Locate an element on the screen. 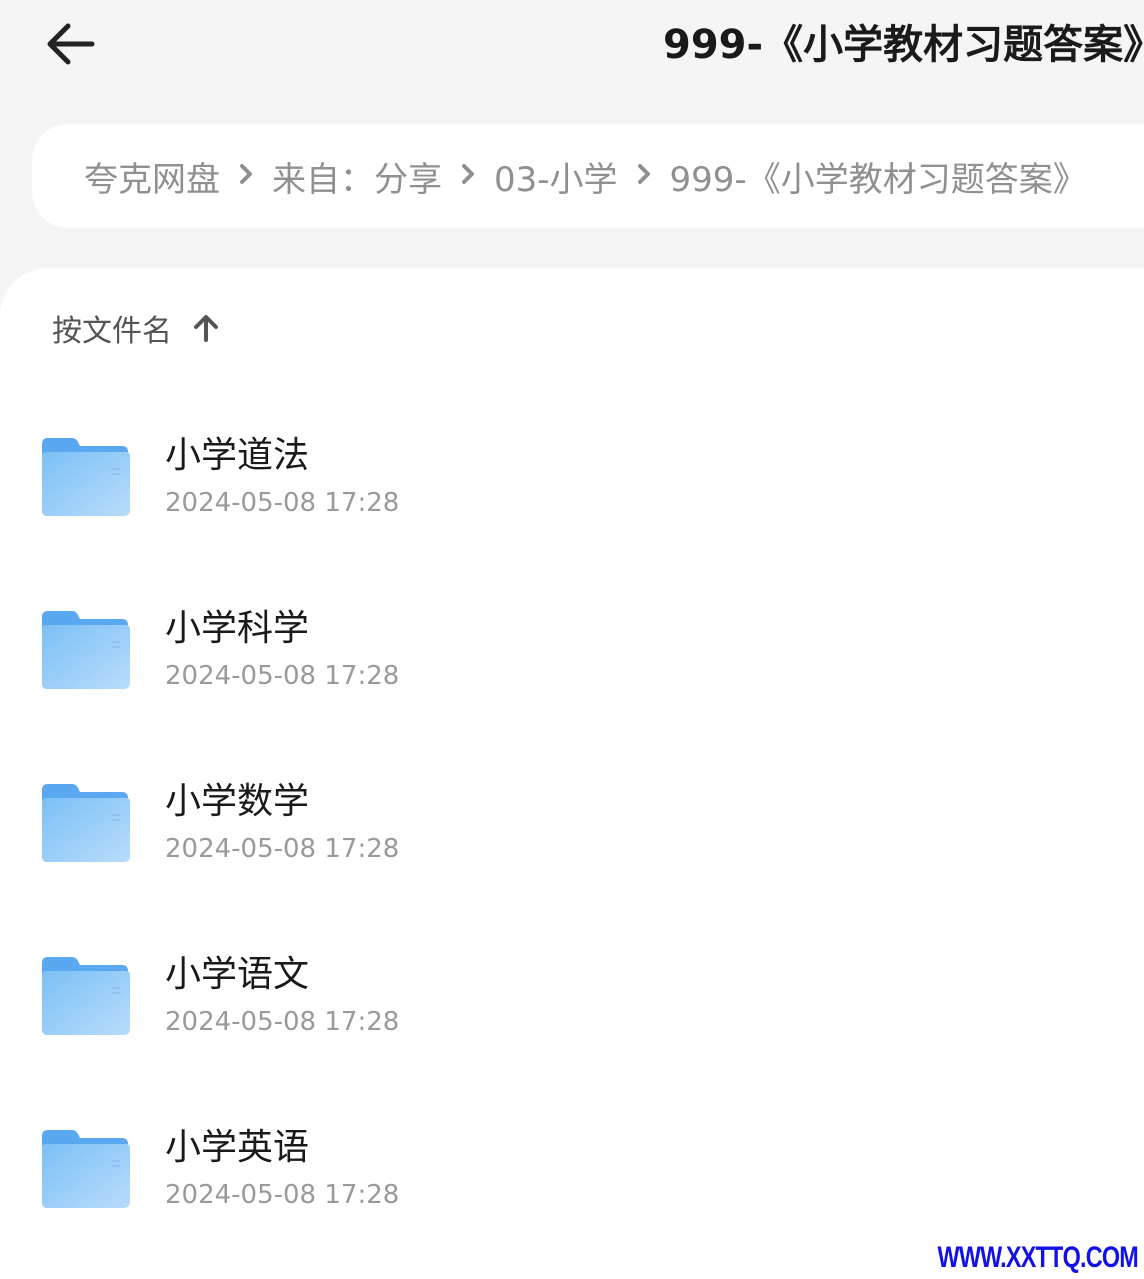  list-item: 小学数学 2024-05-08 17:28 is located at coordinates (572, 830).